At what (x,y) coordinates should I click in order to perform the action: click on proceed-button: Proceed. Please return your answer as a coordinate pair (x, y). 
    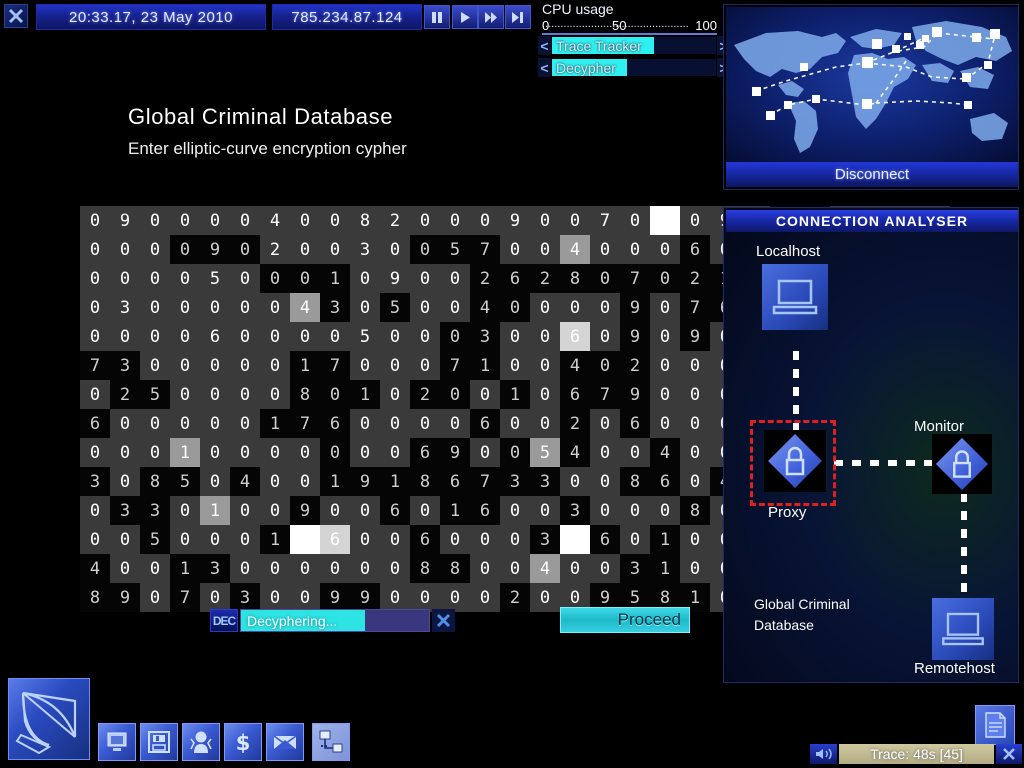
    Looking at the image, I should click on (625, 620).